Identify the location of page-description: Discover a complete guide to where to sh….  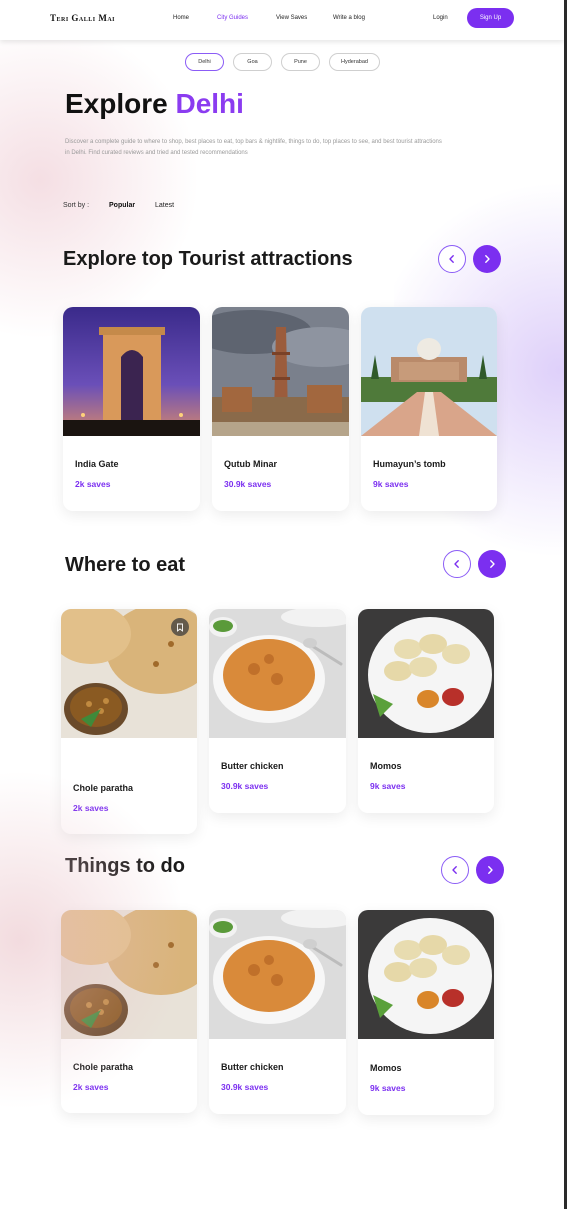
(253, 147).